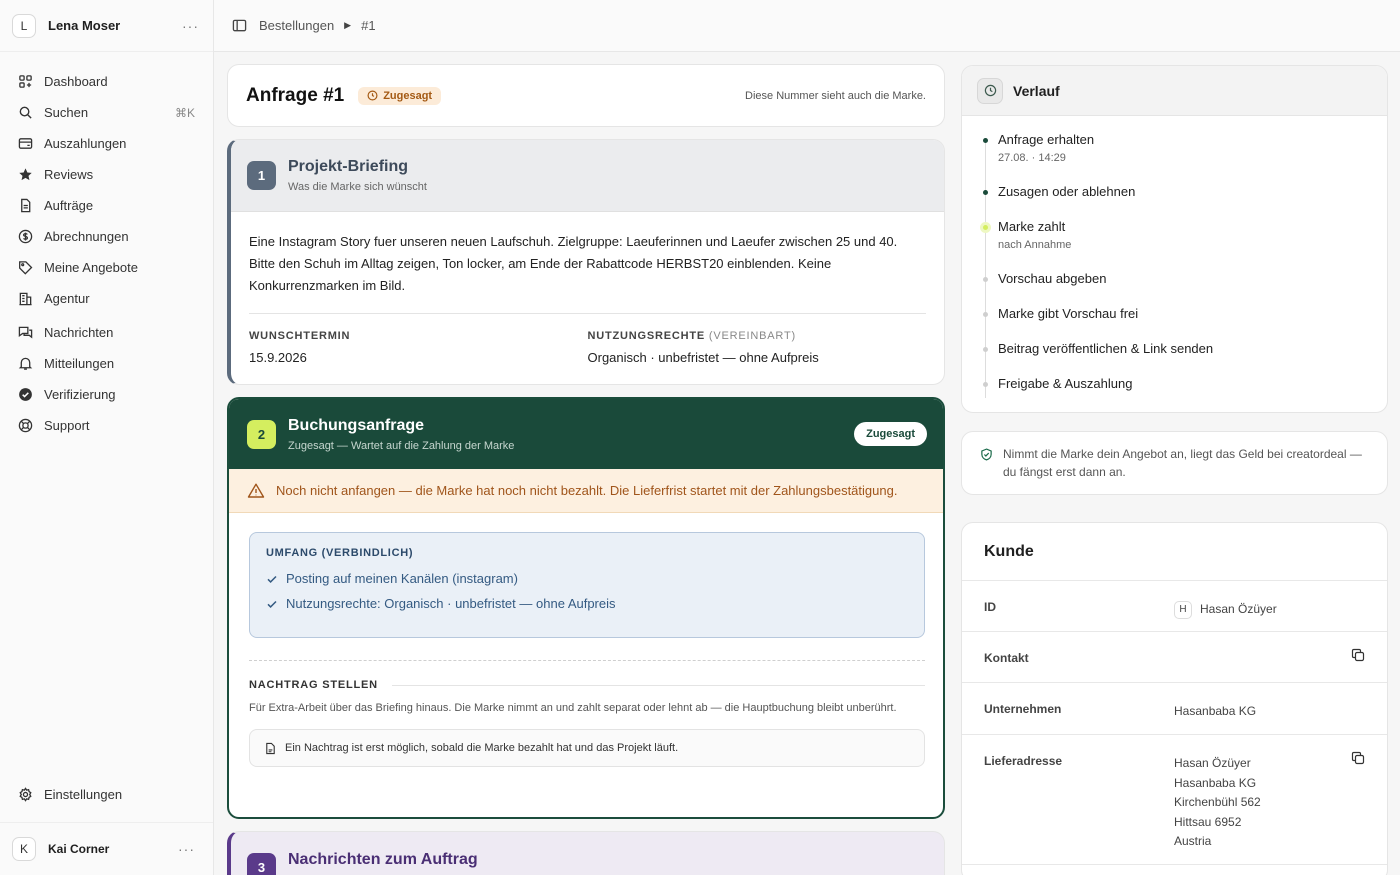 The width and height of the screenshot is (1400, 875). Describe the element at coordinates (296, 25) in the screenshot. I see `breadcrumb-orders: Bestellungen` at that location.